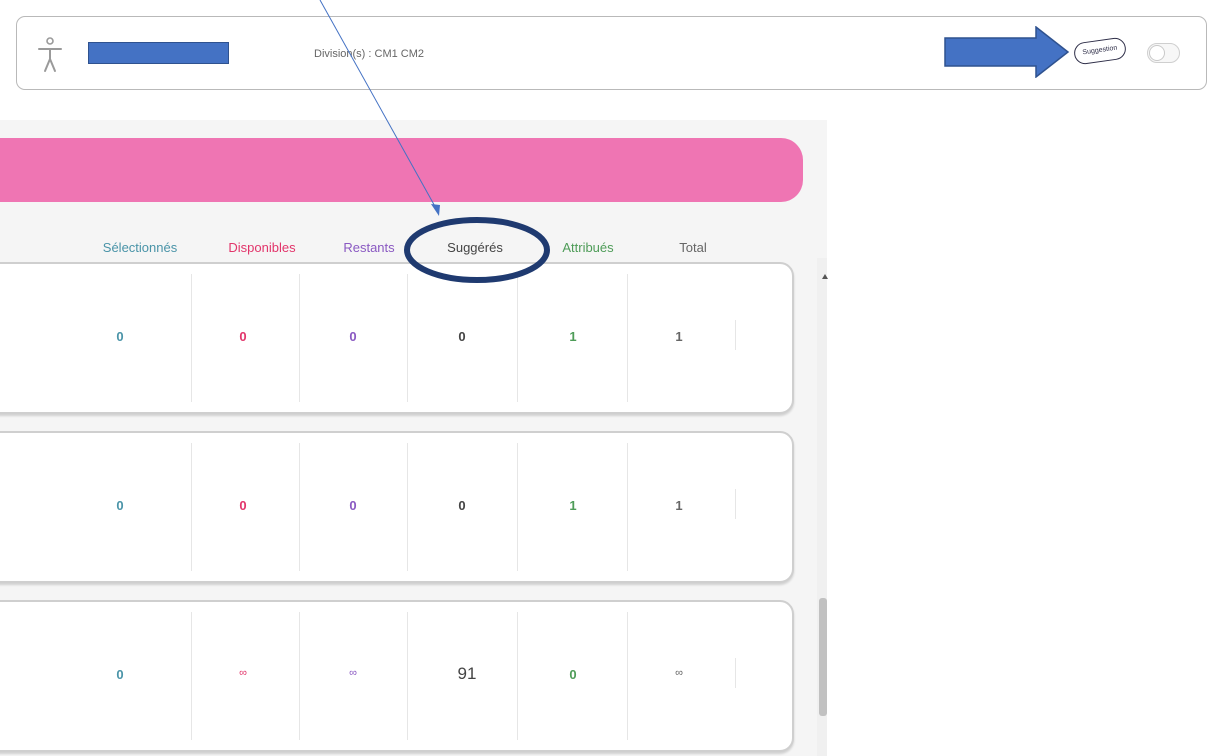 This screenshot has height=756, width=1212. What do you see at coordinates (823, 657) in the screenshot?
I see `scrollbar-thumb` at bounding box center [823, 657].